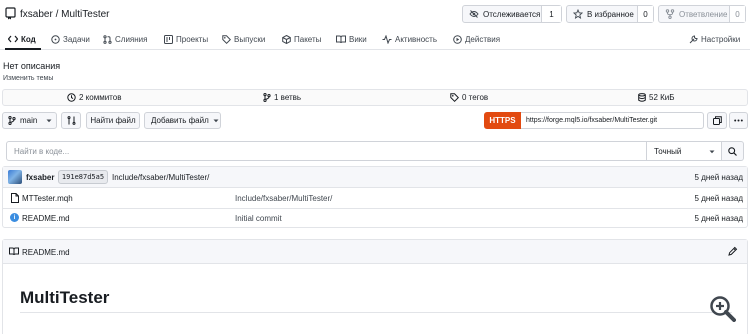  What do you see at coordinates (28, 78) in the screenshot?
I see `edit-topics-link: Изменить темы` at bounding box center [28, 78].